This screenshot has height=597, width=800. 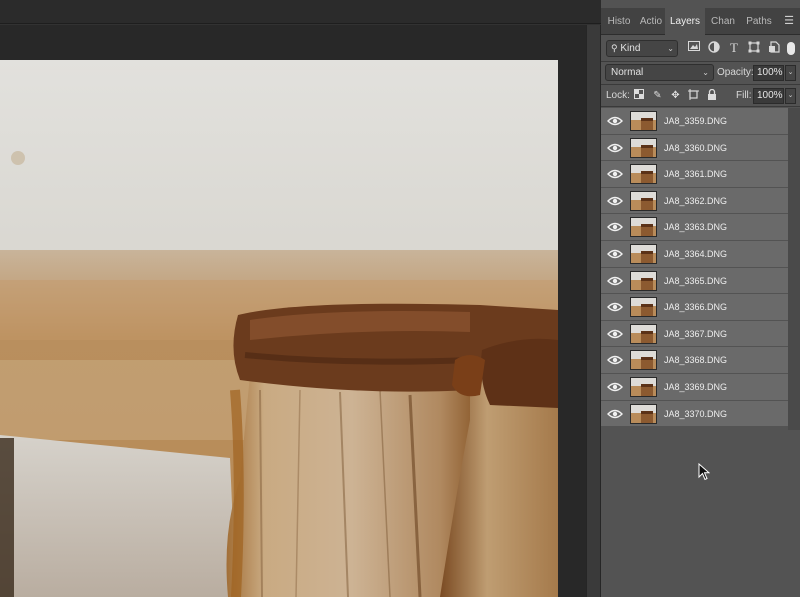 I want to click on mouse-pointer-icon, so click(x=704, y=472).